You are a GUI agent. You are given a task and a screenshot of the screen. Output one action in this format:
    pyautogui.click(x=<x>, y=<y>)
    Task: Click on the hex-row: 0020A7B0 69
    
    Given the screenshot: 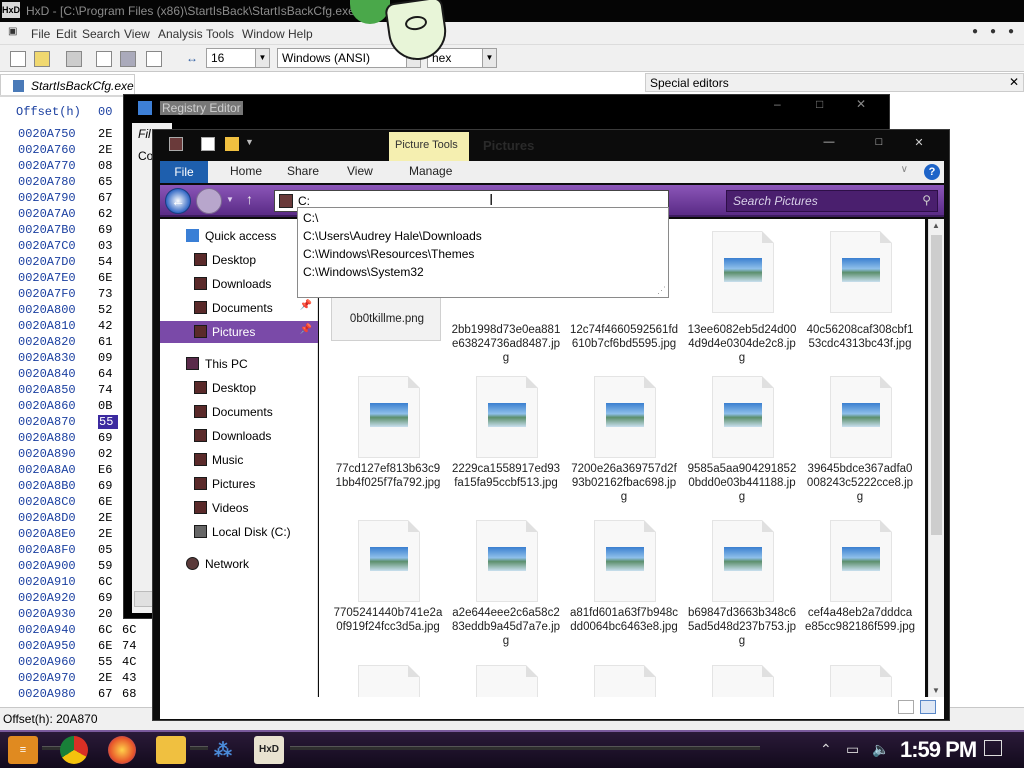 What is the action you would take?
    pyautogui.click(x=65, y=231)
    